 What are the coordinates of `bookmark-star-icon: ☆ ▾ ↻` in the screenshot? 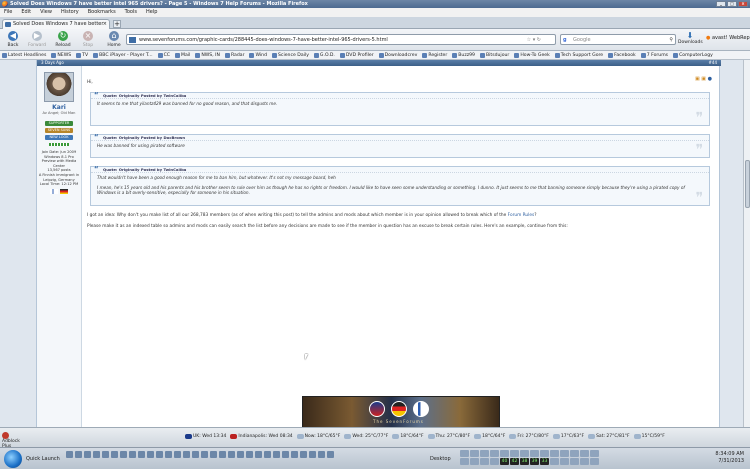 It's located at (534, 40).